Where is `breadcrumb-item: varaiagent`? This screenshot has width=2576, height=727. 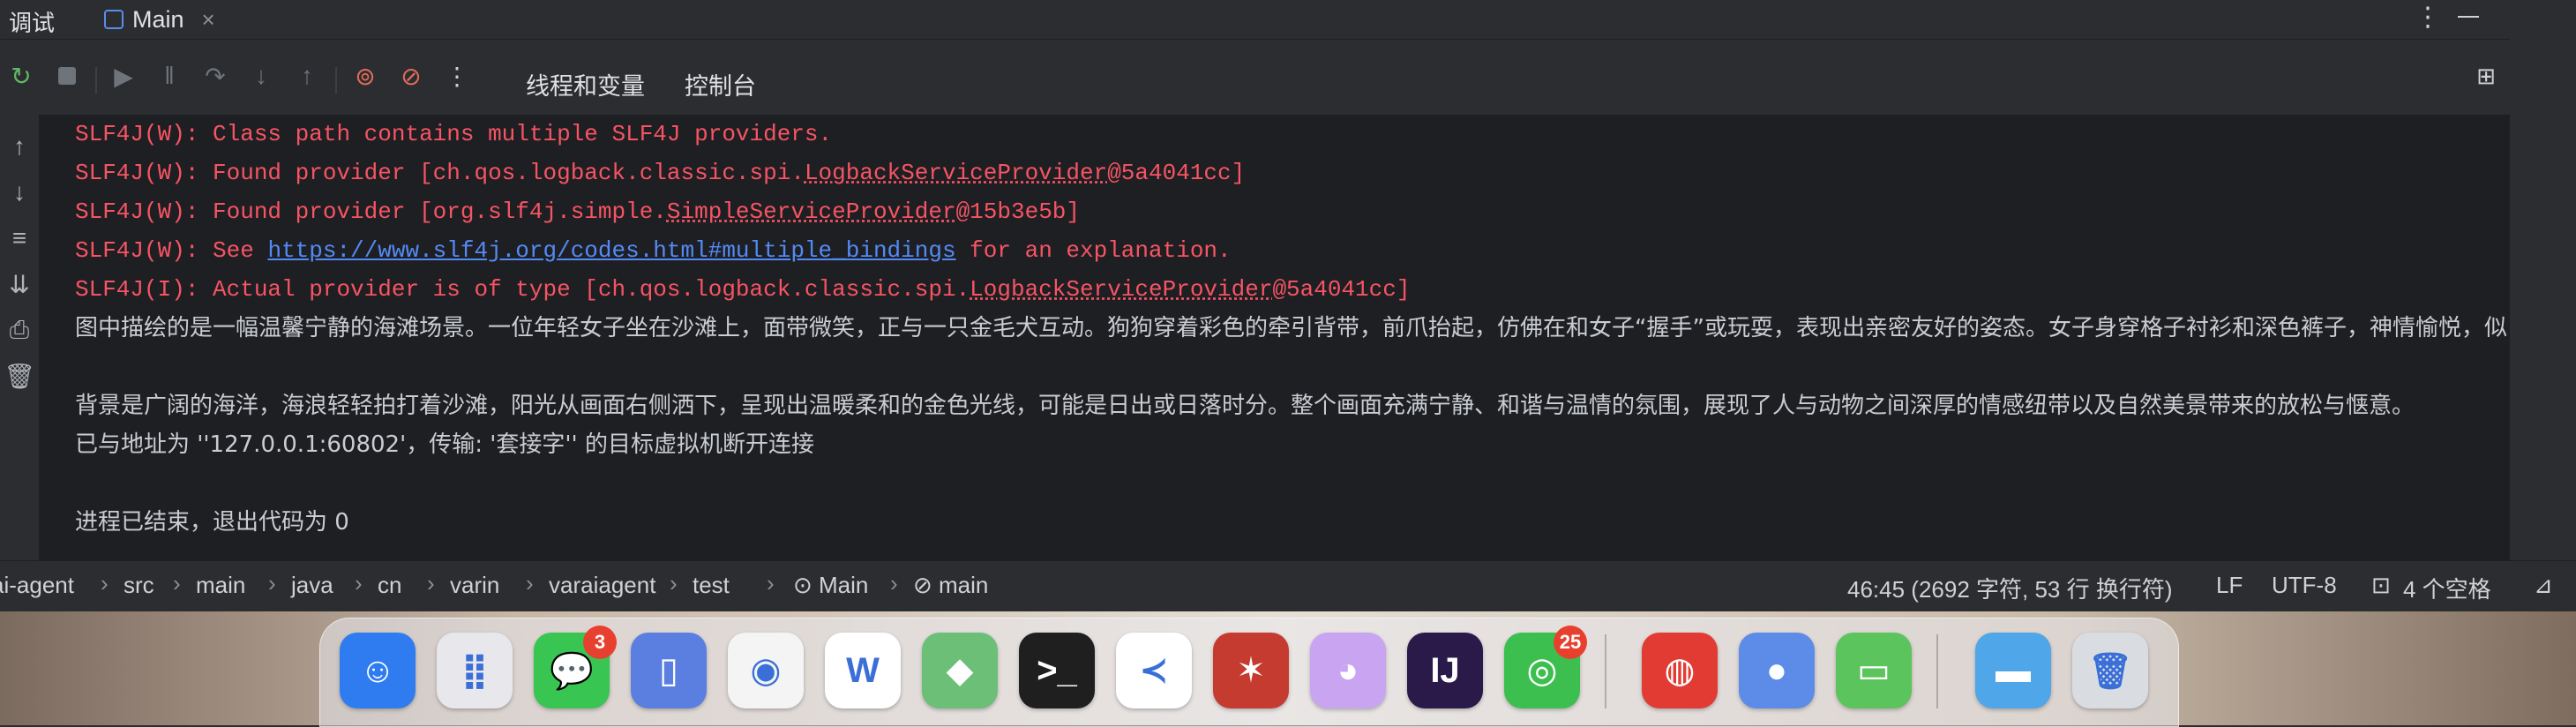 breadcrumb-item: varaiagent is located at coordinates (602, 585).